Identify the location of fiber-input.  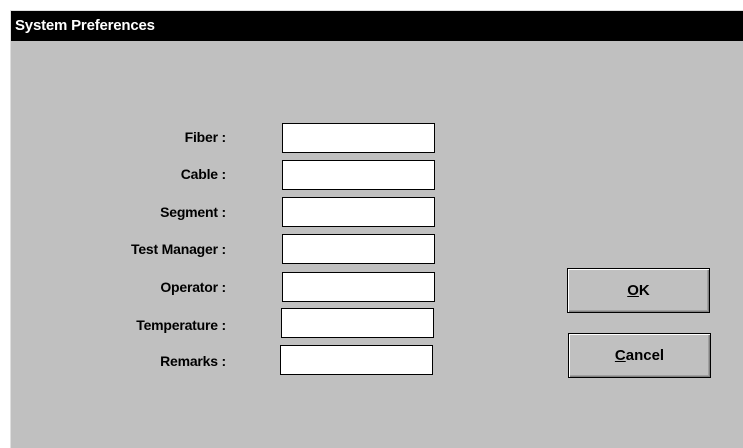
(358, 138).